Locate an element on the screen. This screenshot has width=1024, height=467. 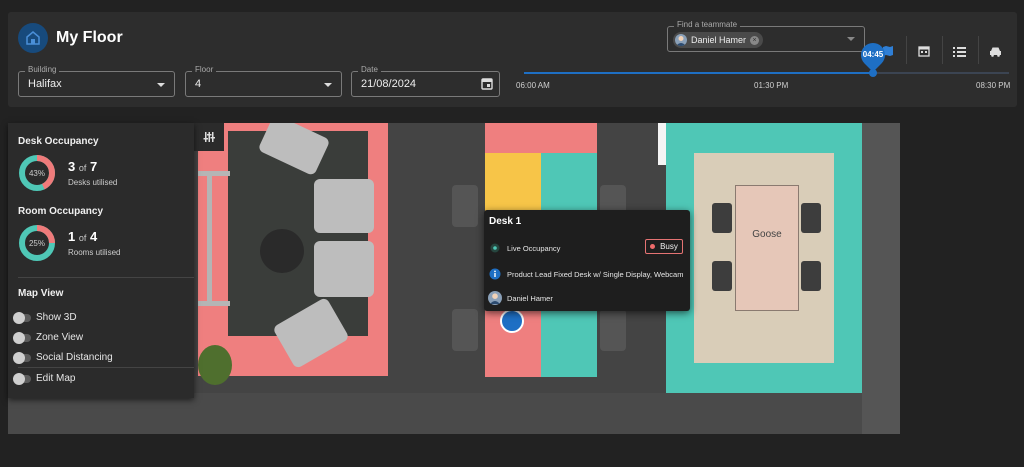
show-3d-toggle is located at coordinates (22, 318).